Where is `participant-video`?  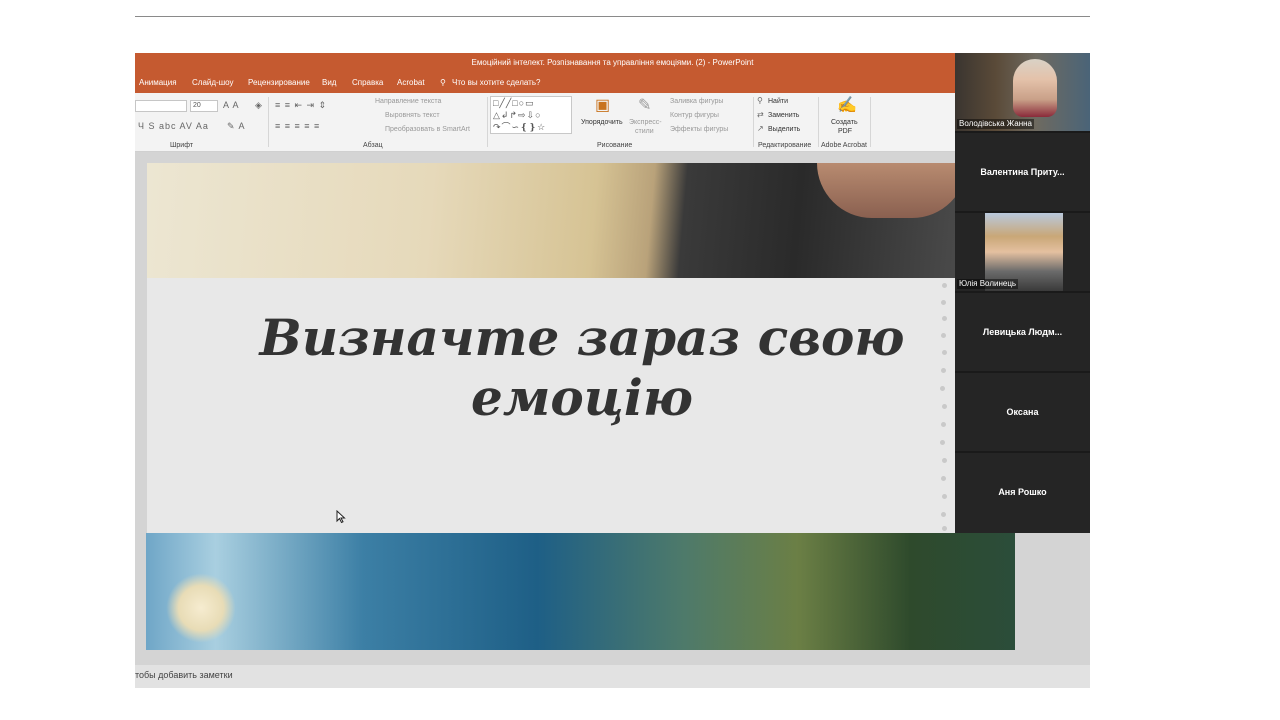 participant-video is located at coordinates (1035, 88).